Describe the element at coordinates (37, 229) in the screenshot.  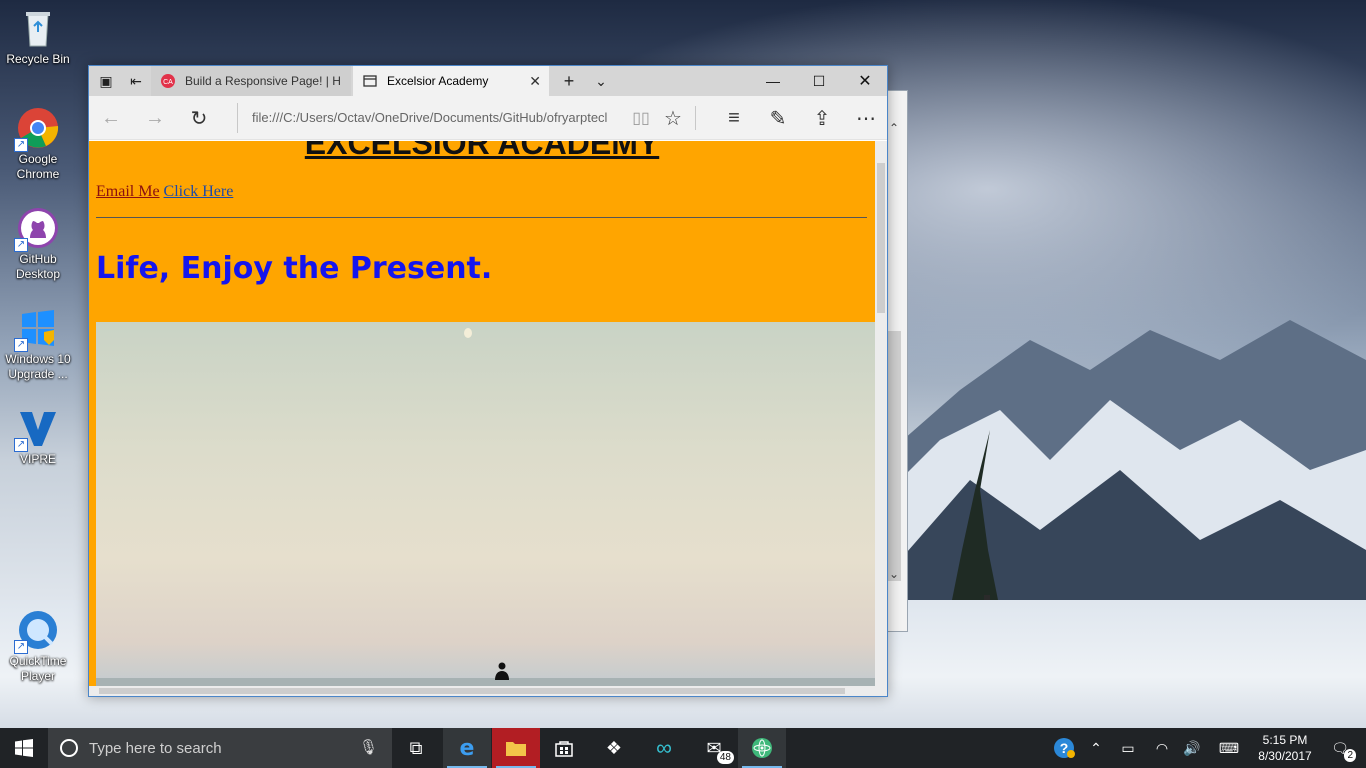
I see `github-icon: ↗` at that location.